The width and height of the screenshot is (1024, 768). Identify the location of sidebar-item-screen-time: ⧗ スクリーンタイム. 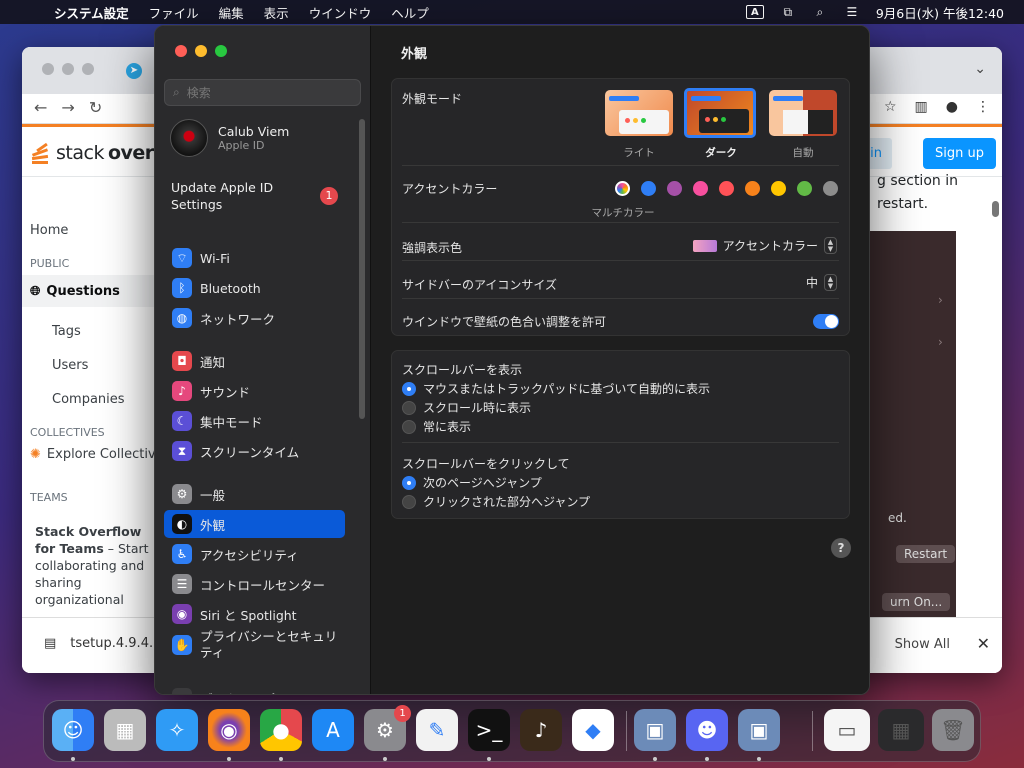
(254, 451).